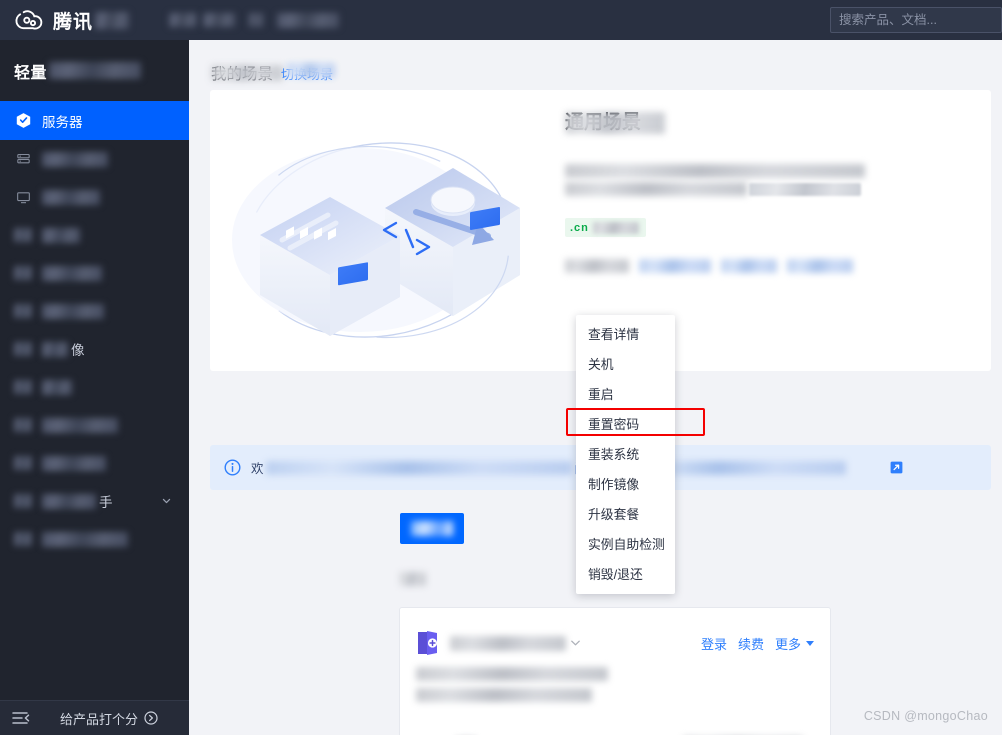 The image size is (1002, 735). Describe the element at coordinates (810, 643) in the screenshot. I see `caret-down-icon` at that location.